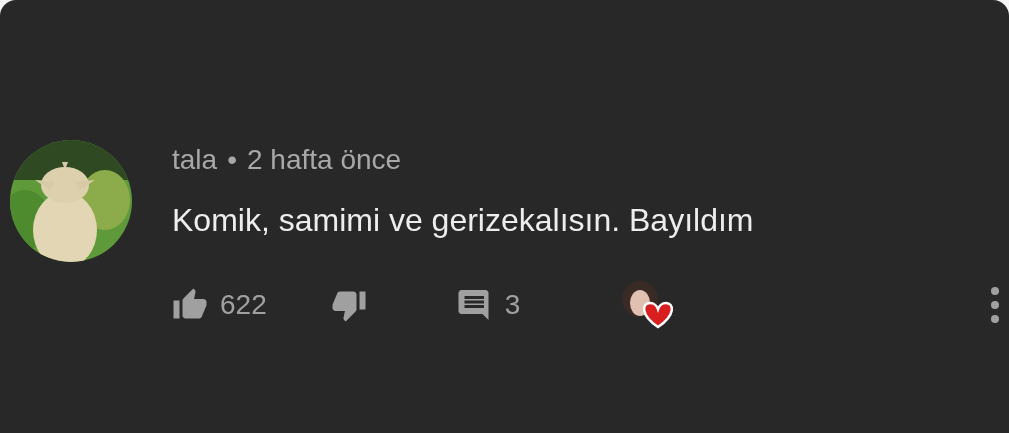 The height and width of the screenshot is (433, 1009). What do you see at coordinates (995, 305) in the screenshot?
I see `more-options-icon` at bounding box center [995, 305].